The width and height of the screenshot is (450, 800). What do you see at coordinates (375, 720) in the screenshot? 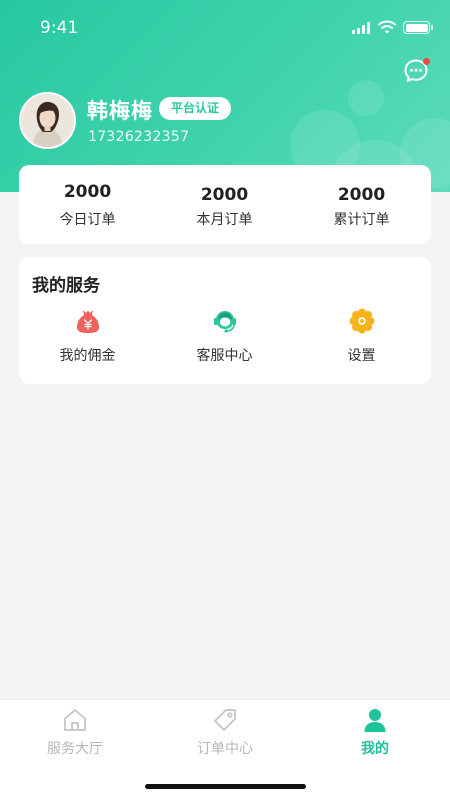
I see `user-icon` at bounding box center [375, 720].